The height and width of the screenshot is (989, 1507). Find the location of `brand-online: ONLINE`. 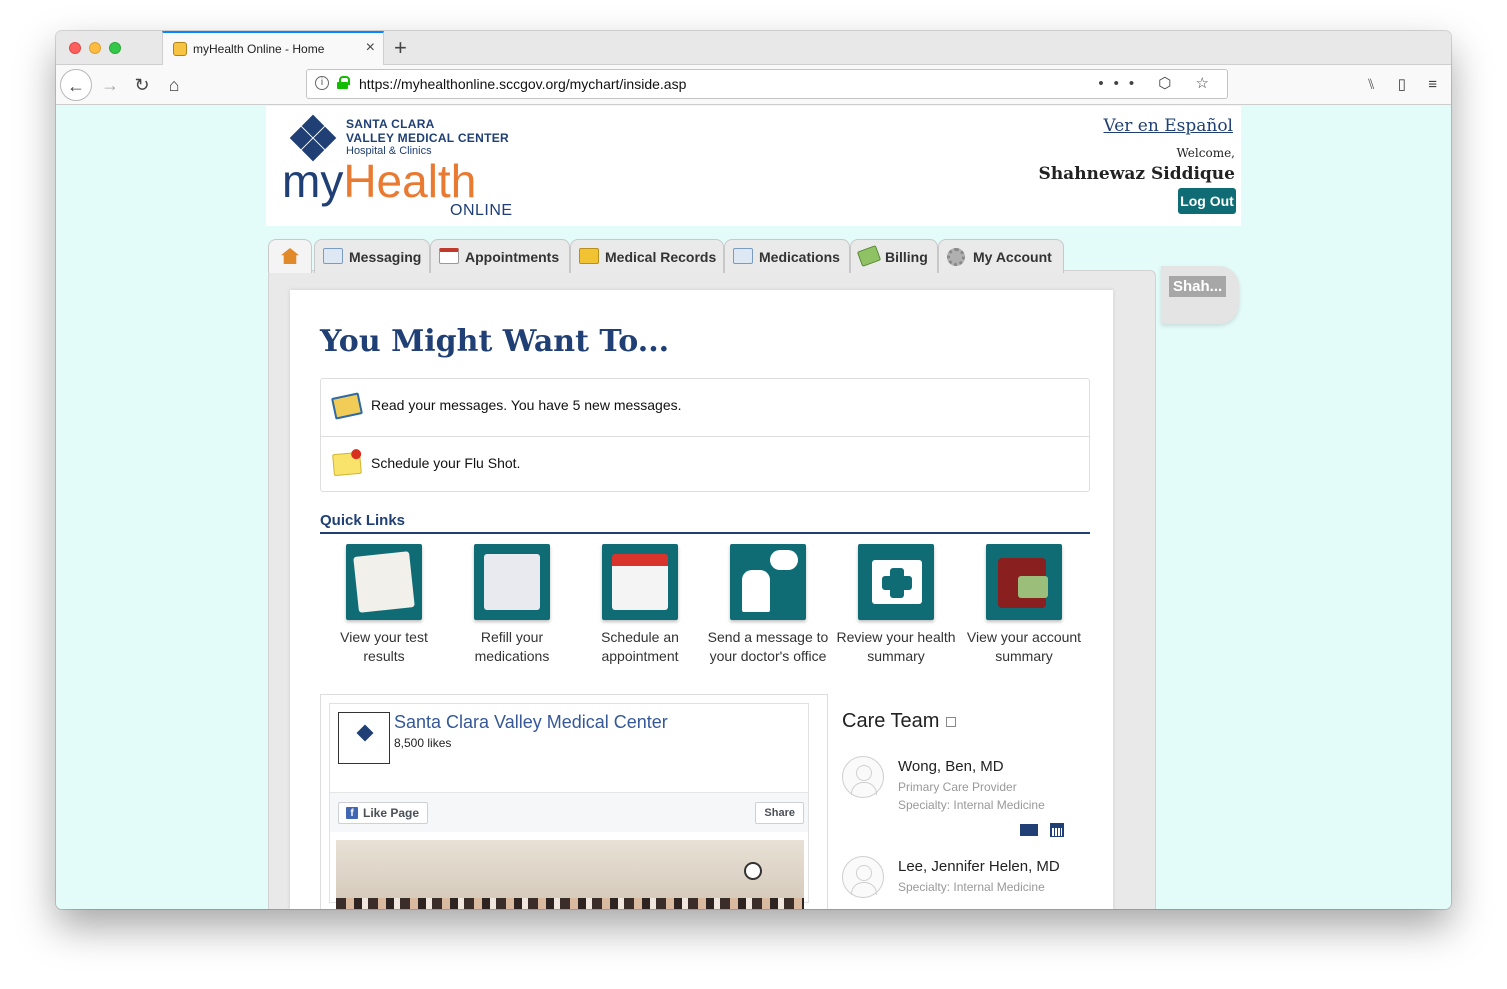

brand-online: ONLINE is located at coordinates (481, 210).